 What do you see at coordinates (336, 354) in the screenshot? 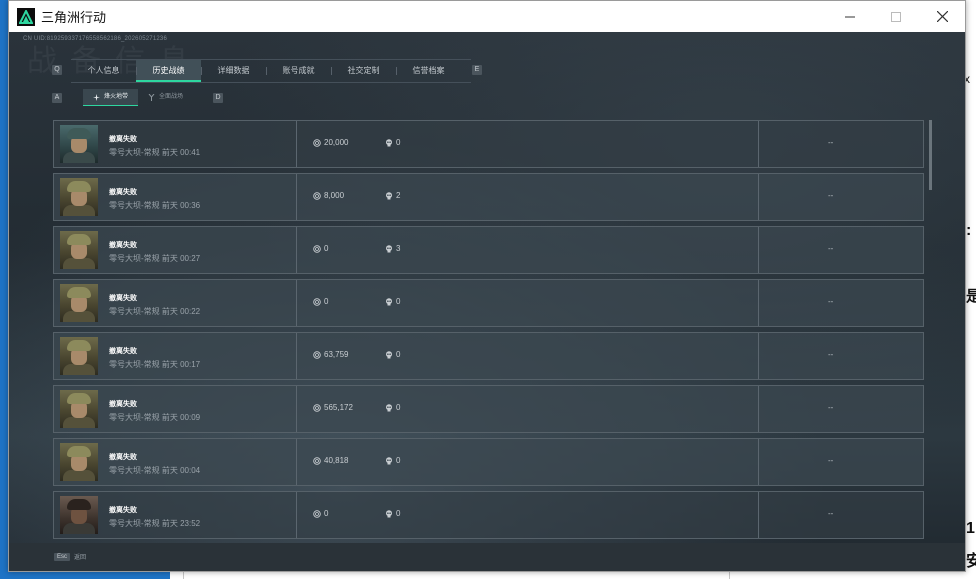
I see `coin-value: 63,759` at bounding box center [336, 354].